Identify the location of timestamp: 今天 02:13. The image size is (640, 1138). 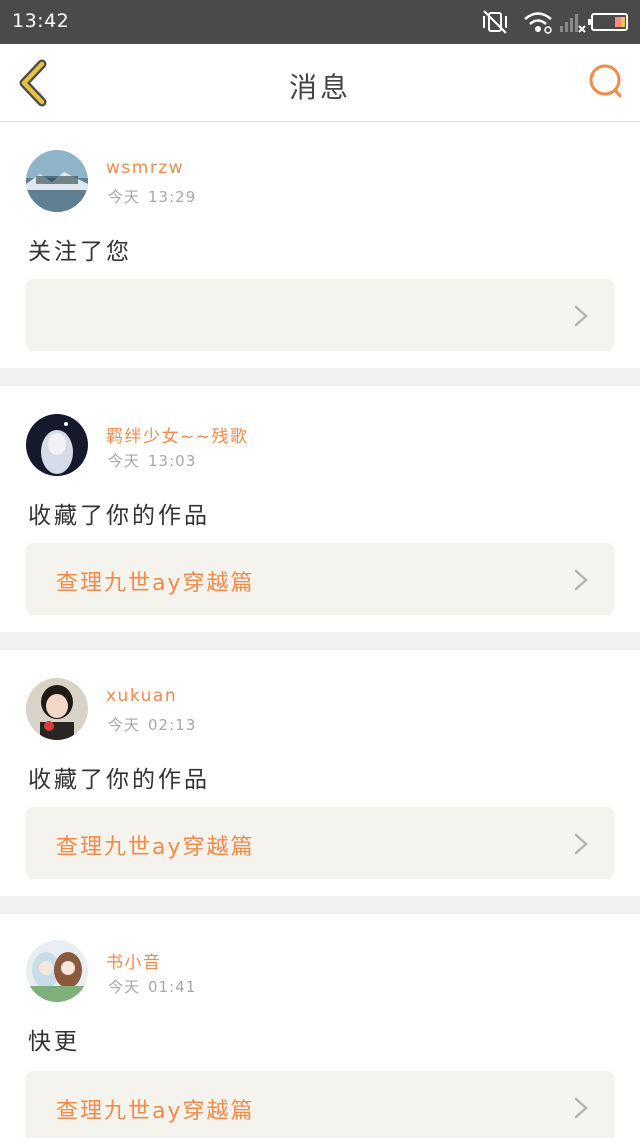
(152, 725).